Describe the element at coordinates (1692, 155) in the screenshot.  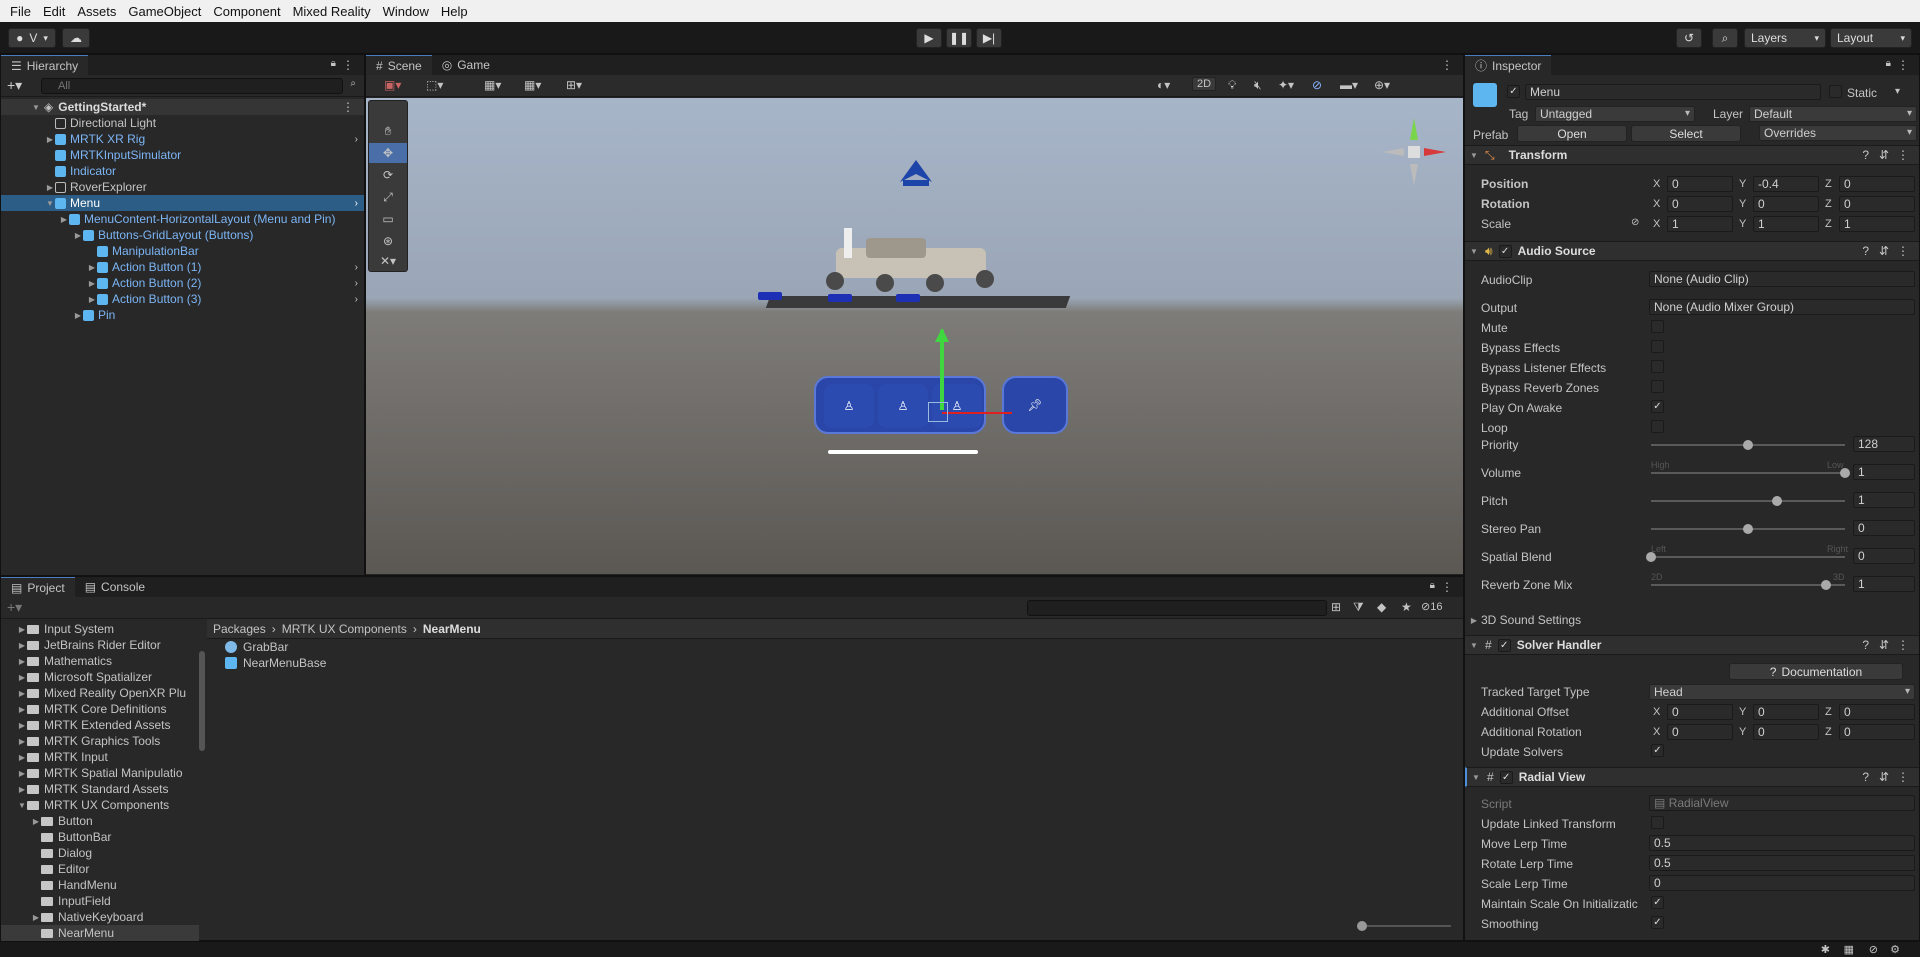
I see `transform-header: ▼ ⤡ Transform ? ⇵ ⋮` at that location.